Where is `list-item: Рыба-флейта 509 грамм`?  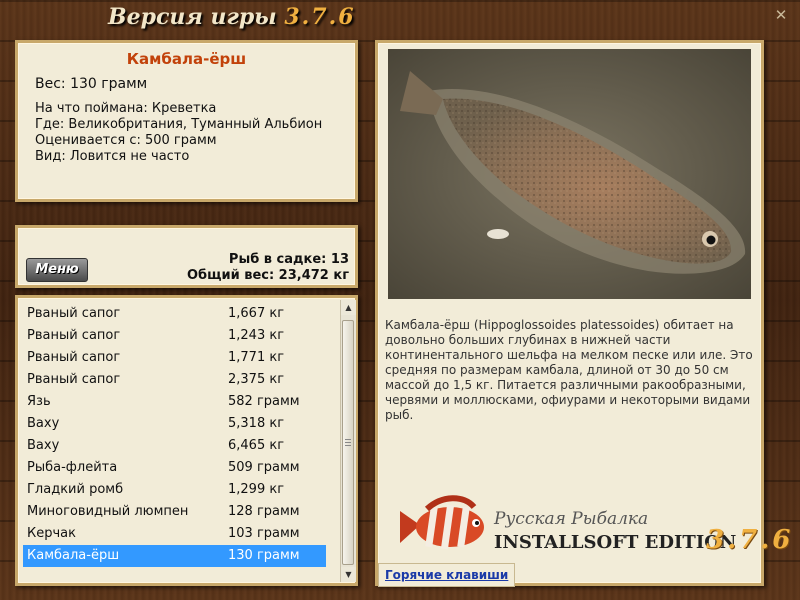 list-item: Рыба-флейта 509 грамм is located at coordinates (174, 468).